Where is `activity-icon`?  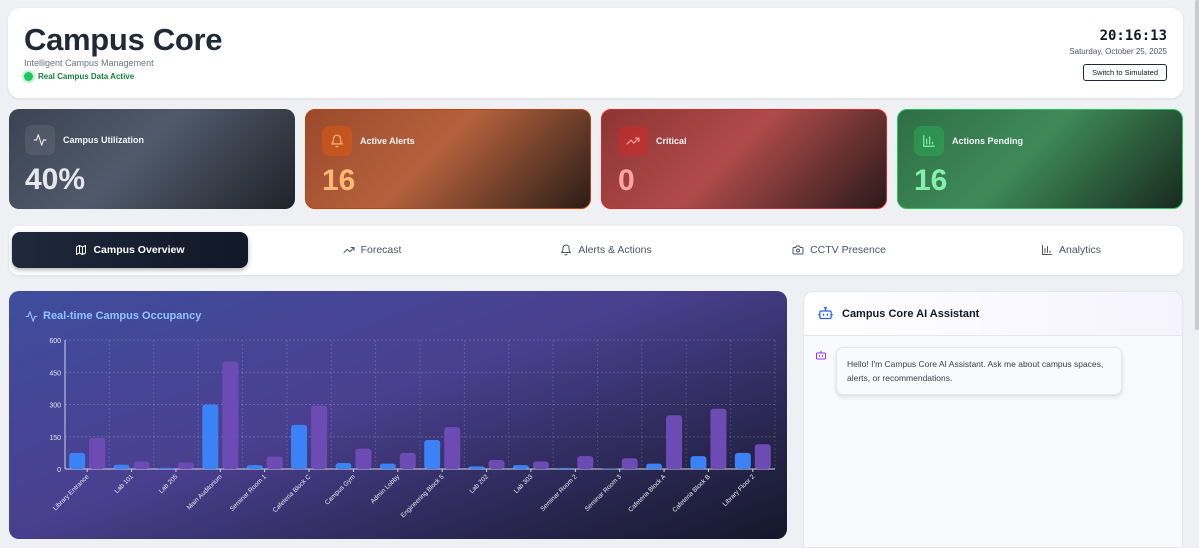 activity-icon is located at coordinates (40, 140).